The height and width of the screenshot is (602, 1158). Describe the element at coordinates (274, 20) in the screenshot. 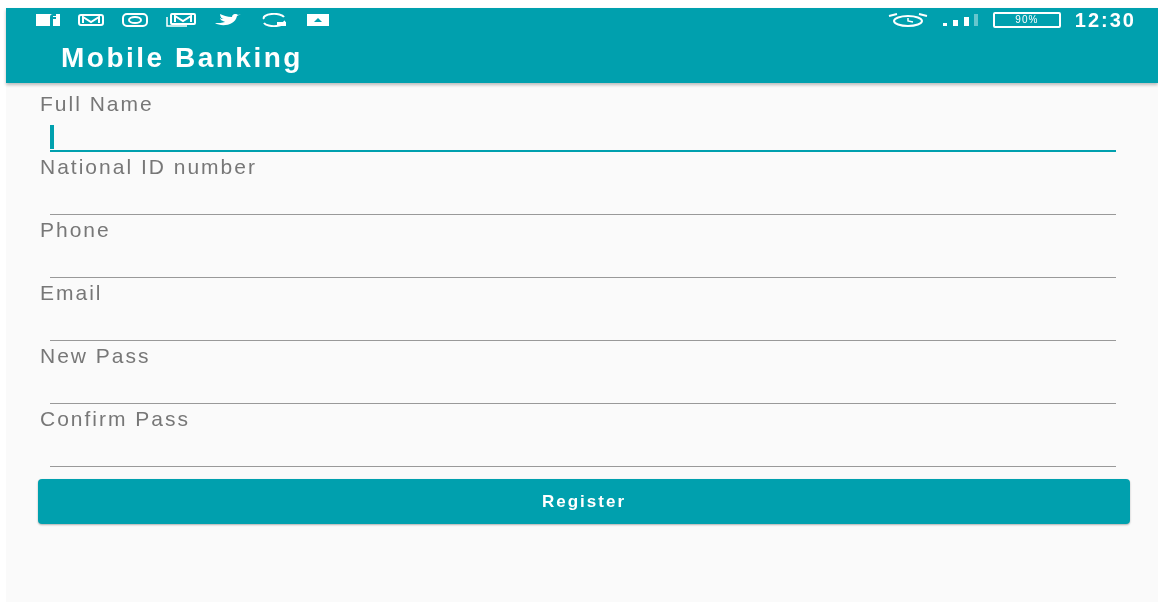

I see `sync-icon` at that location.